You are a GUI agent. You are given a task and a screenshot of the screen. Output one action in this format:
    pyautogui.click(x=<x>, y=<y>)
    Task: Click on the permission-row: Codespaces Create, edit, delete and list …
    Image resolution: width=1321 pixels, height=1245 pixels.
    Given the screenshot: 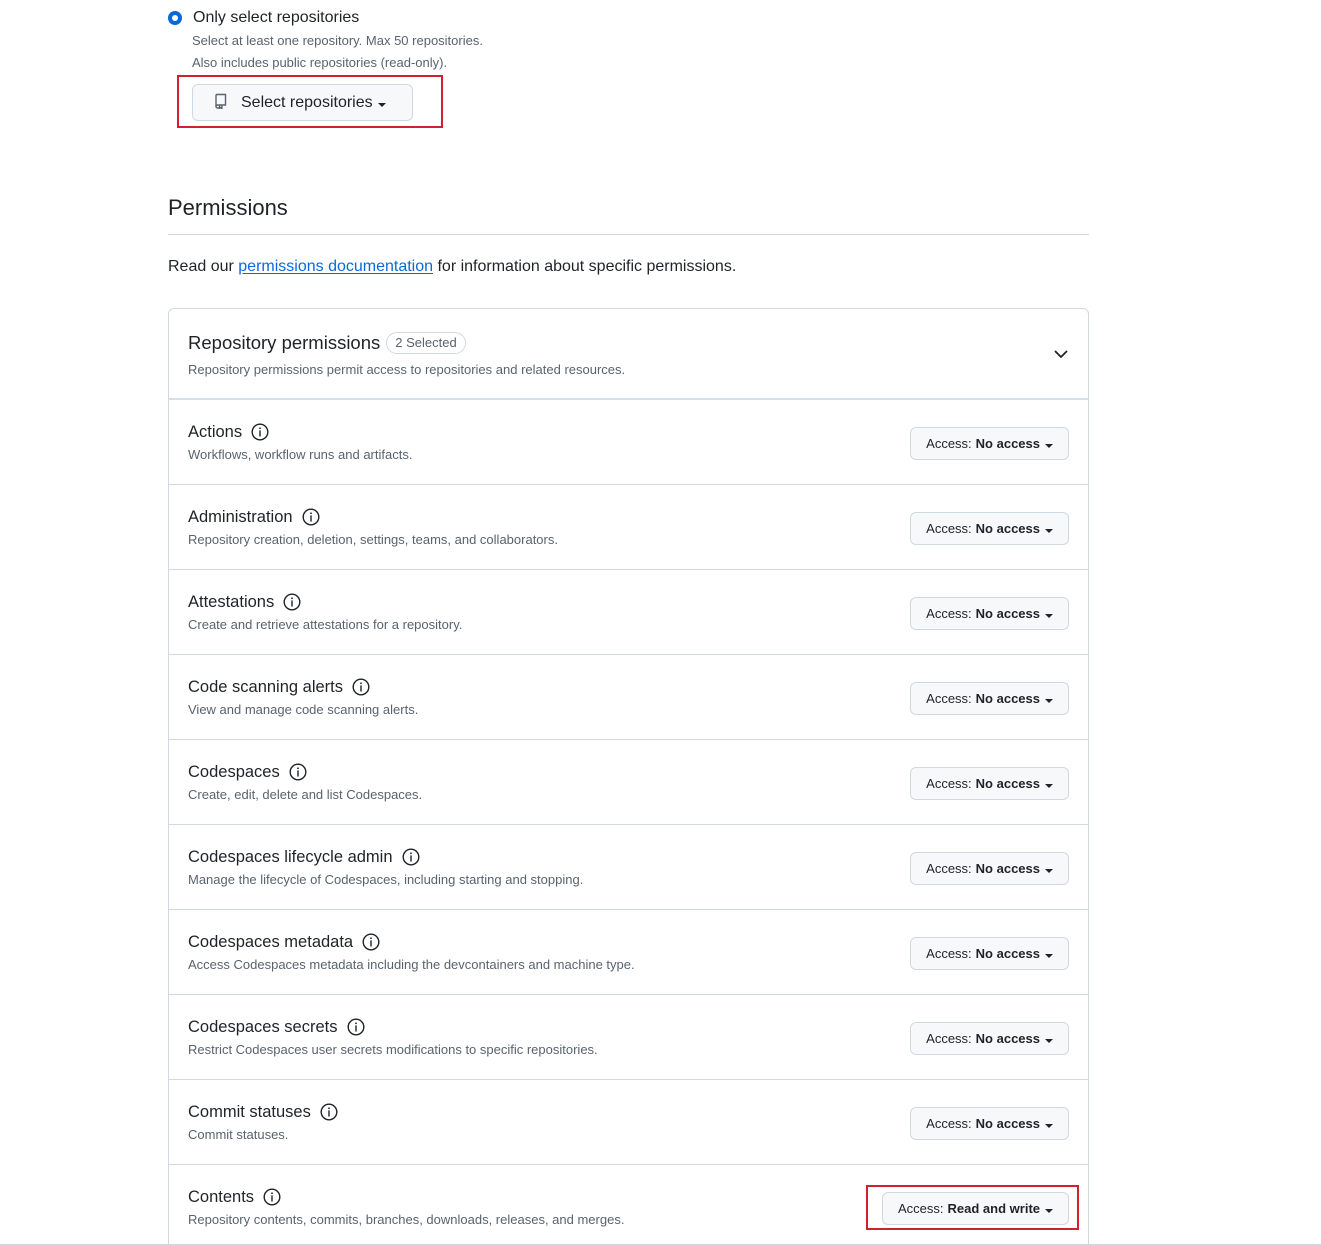 What is the action you would take?
    pyautogui.click(x=628, y=782)
    